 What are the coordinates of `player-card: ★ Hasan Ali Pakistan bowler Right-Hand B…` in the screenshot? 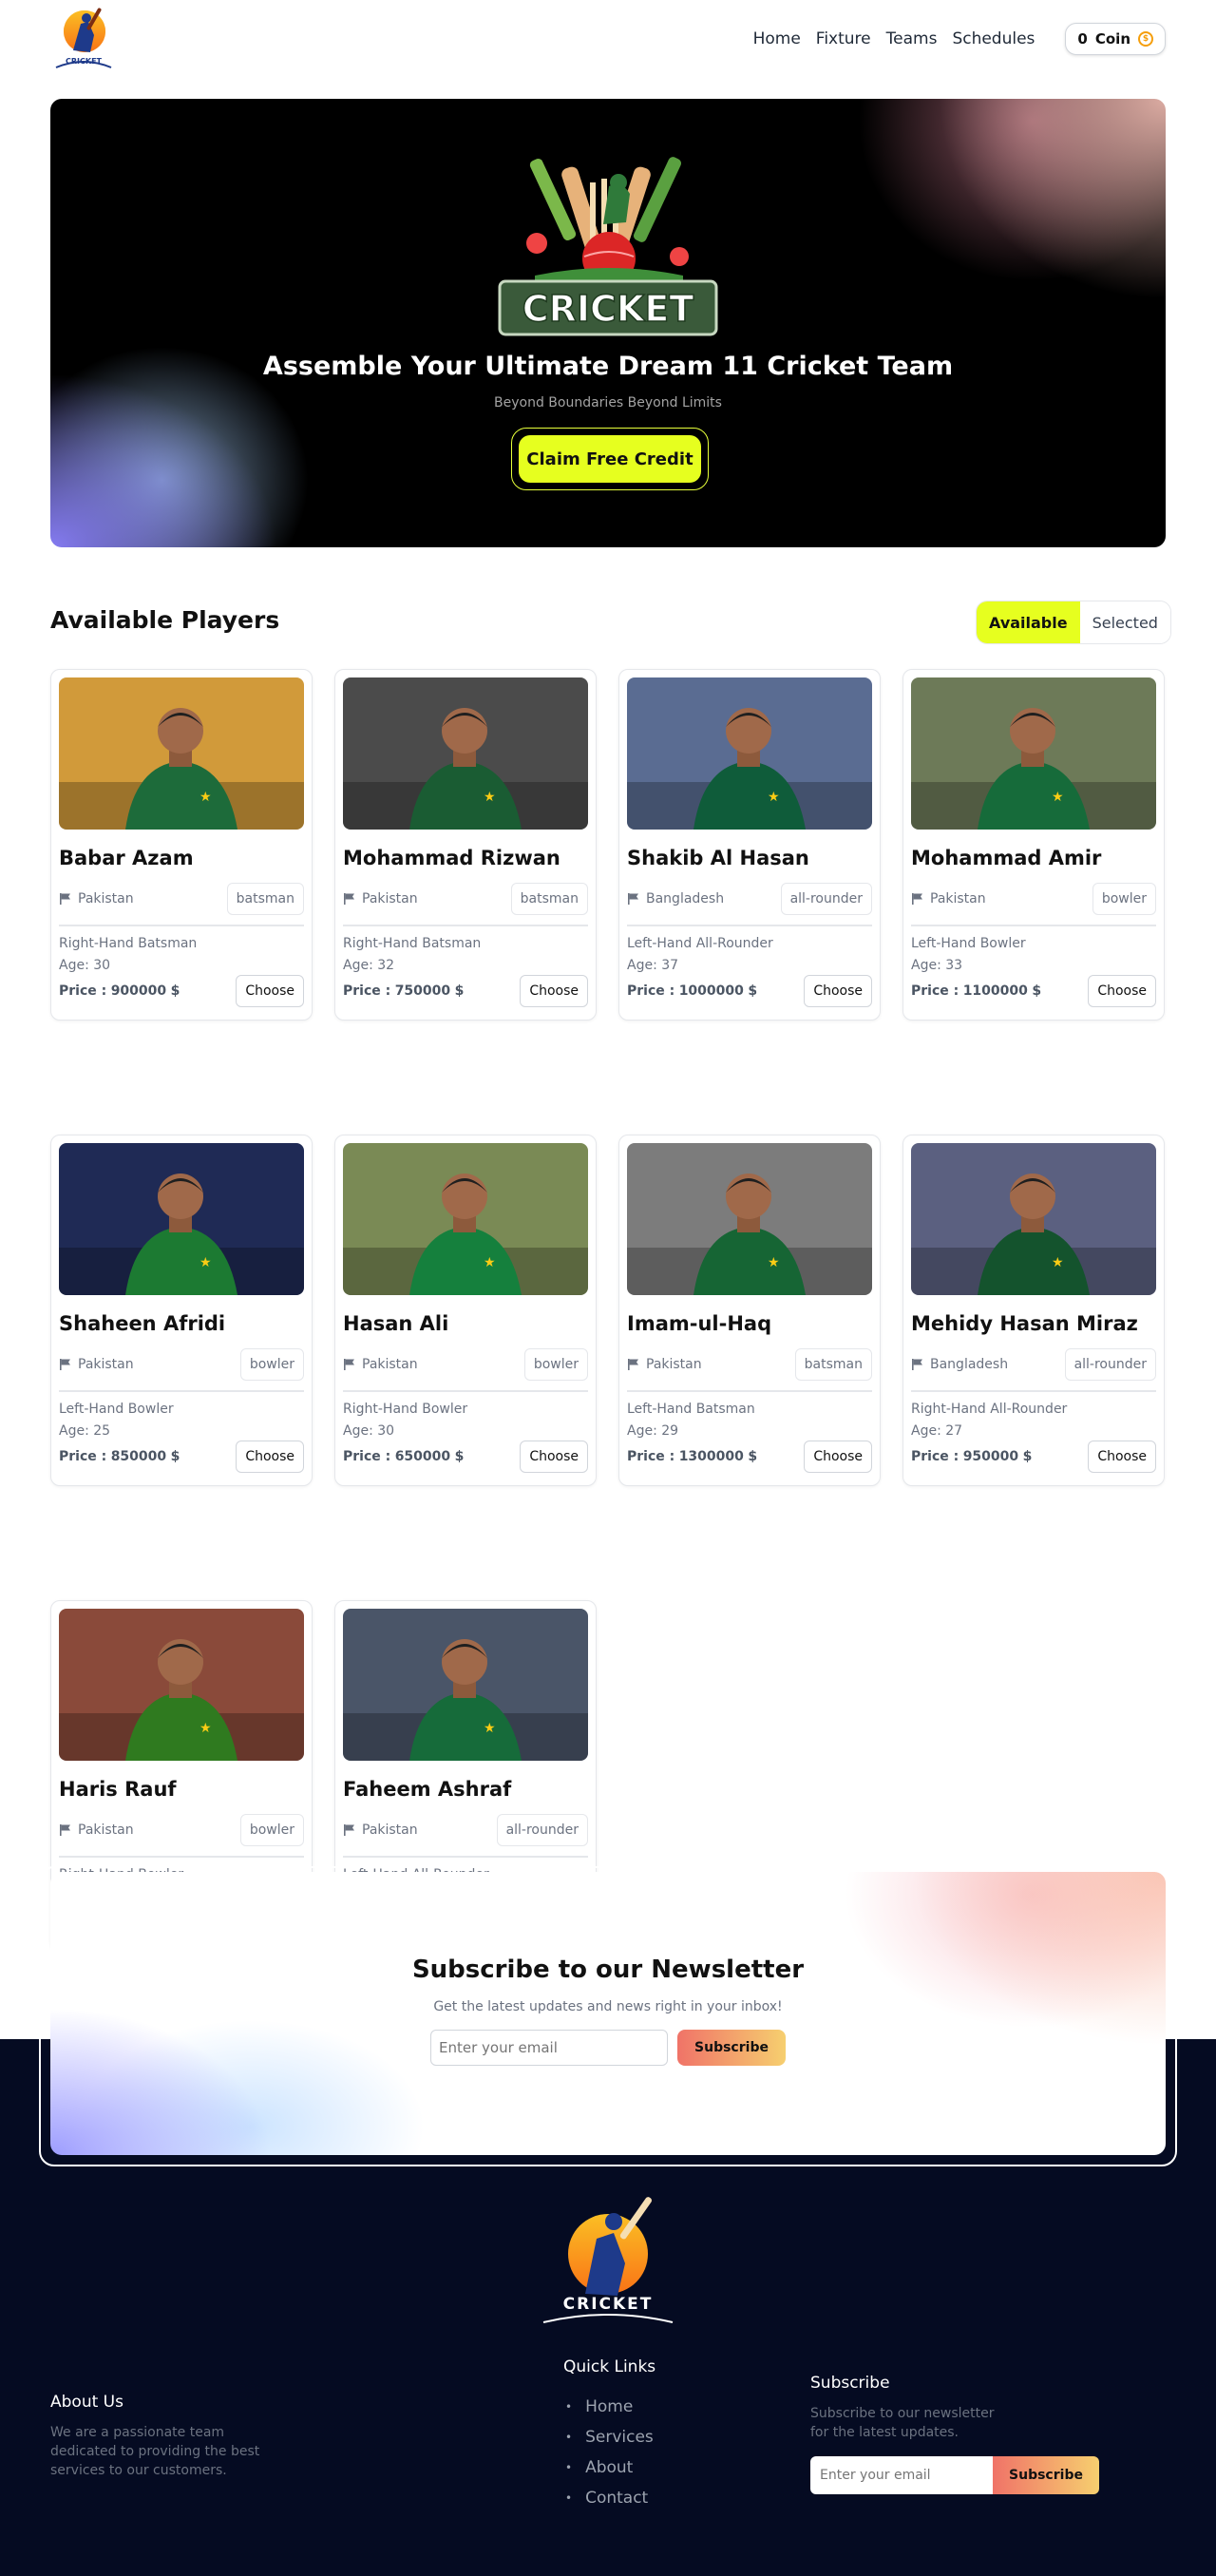 It's located at (465, 1310).